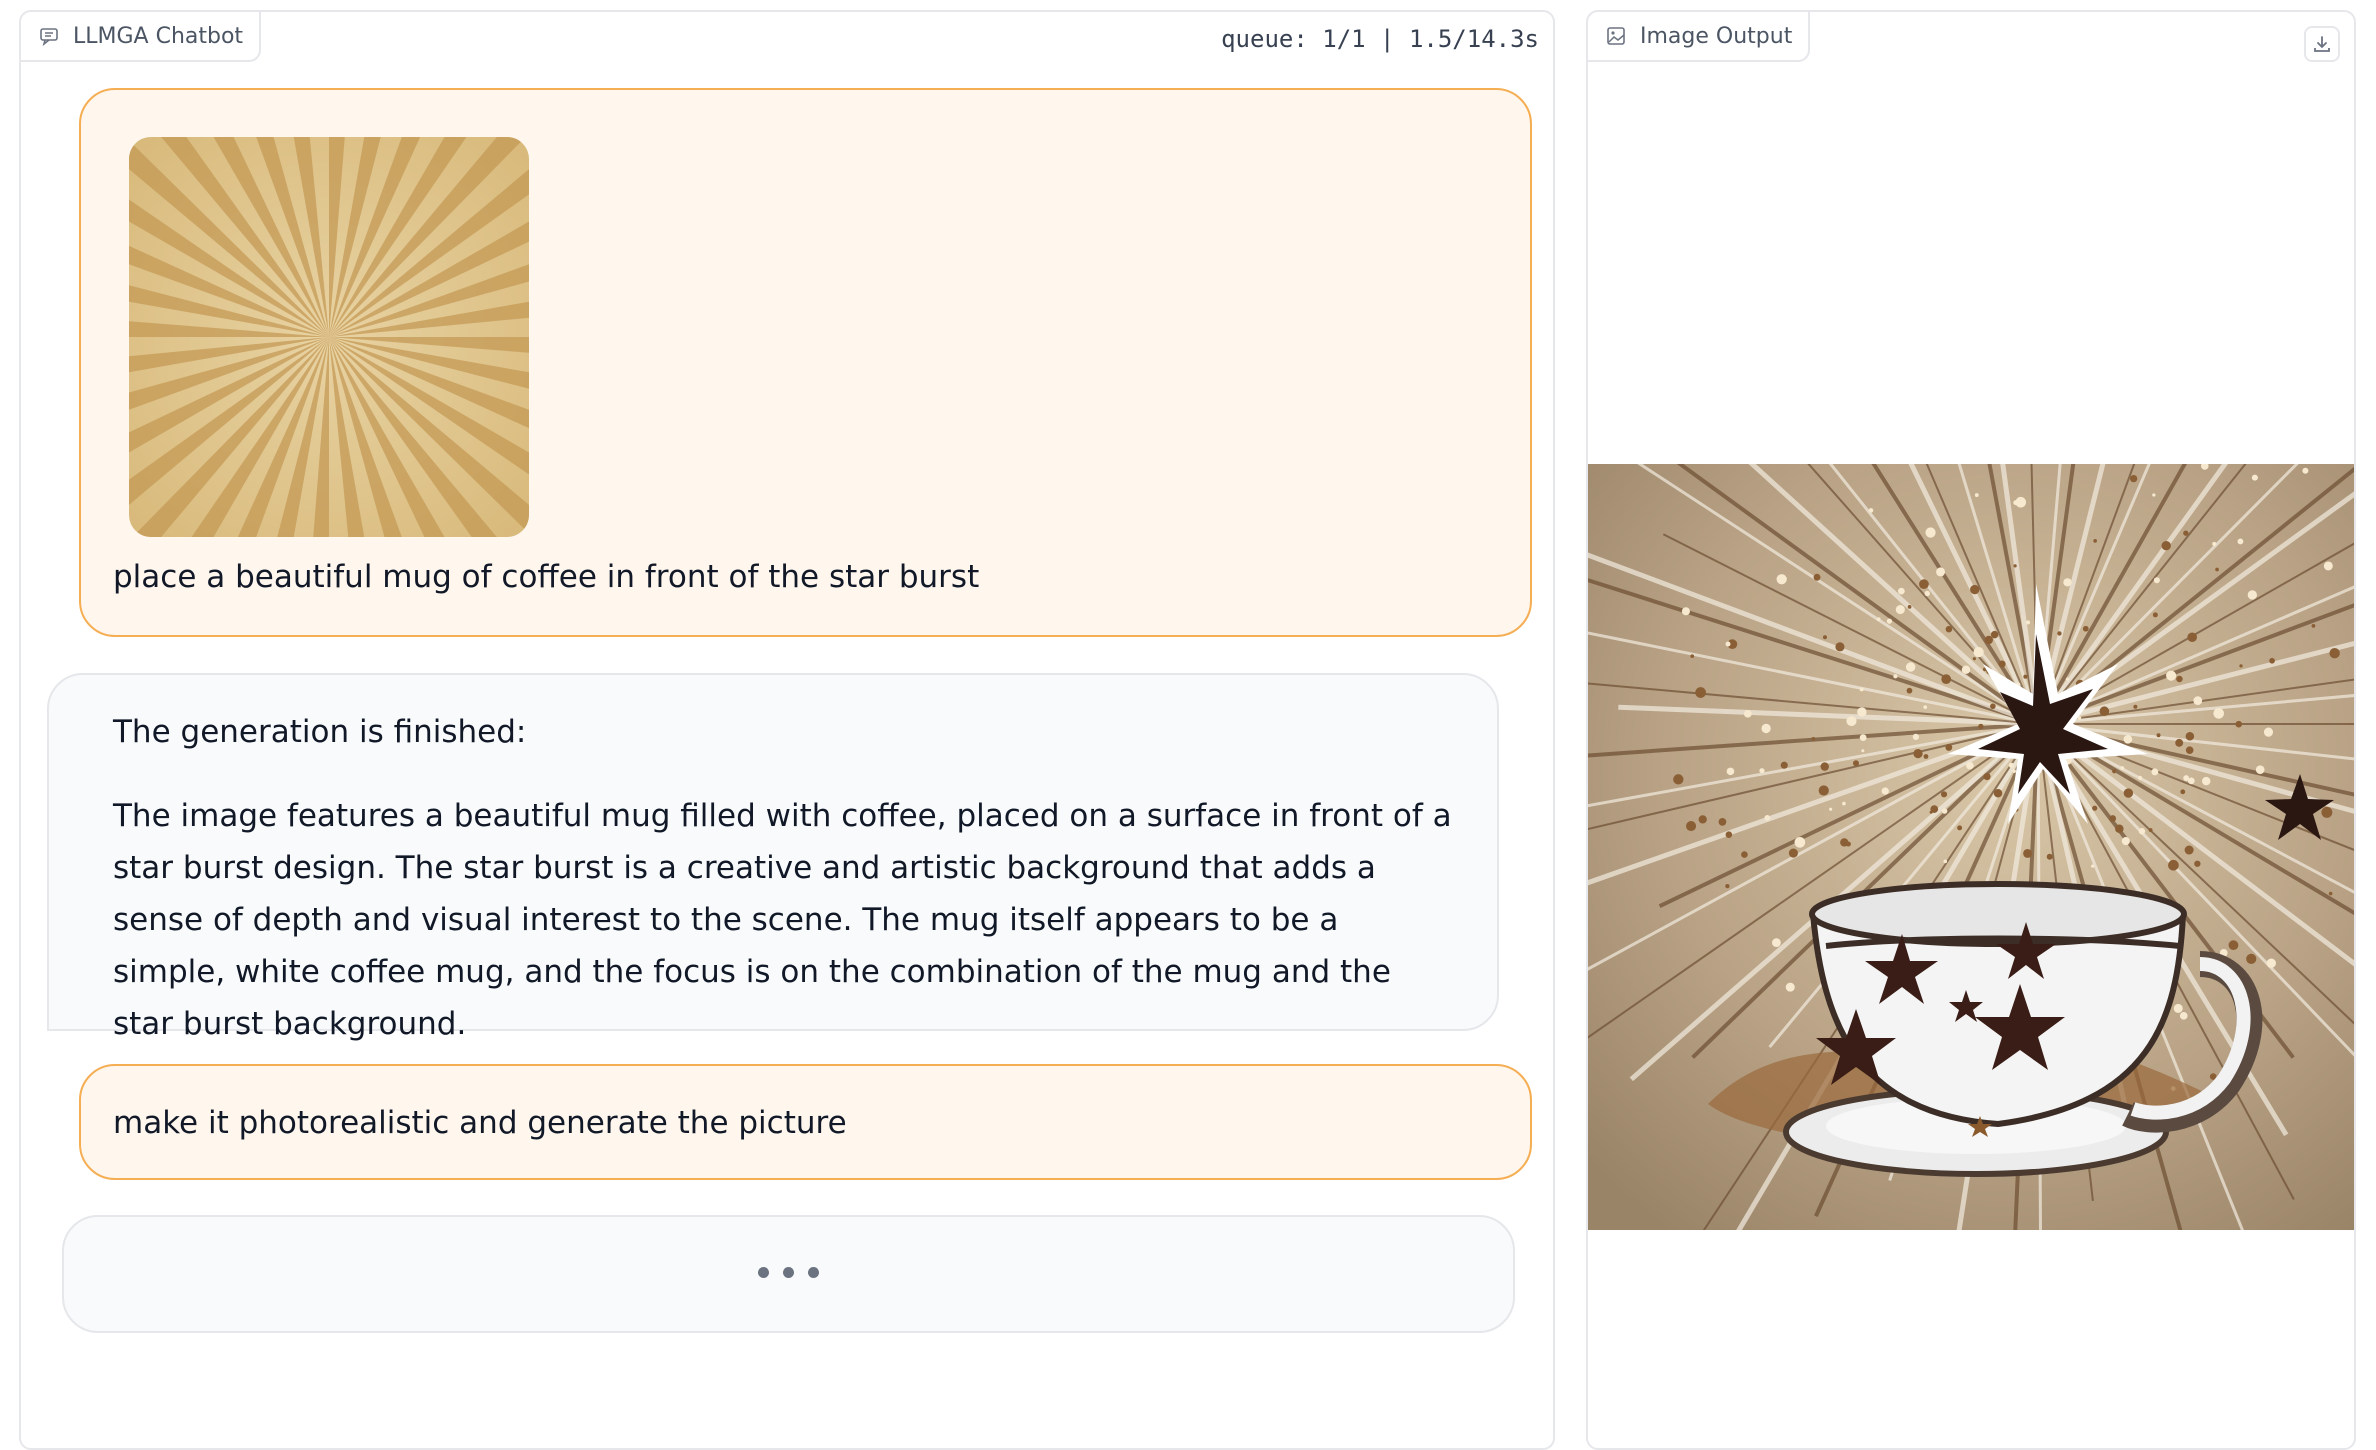 The width and height of the screenshot is (2376, 1450). What do you see at coordinates (329, 337) in the screenshot?
I see `sunburst-image` at bounding box center [329, 337].